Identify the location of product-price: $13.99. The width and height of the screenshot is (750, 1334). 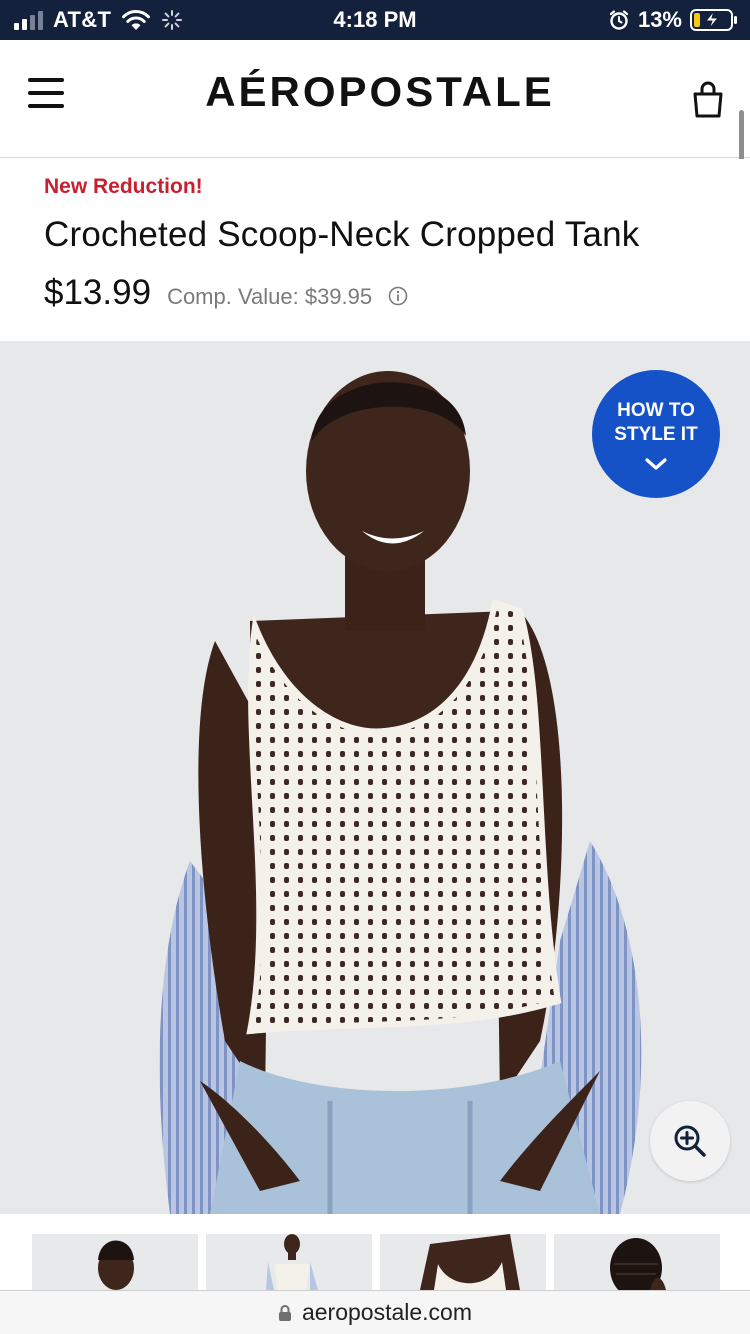
(98, 292).